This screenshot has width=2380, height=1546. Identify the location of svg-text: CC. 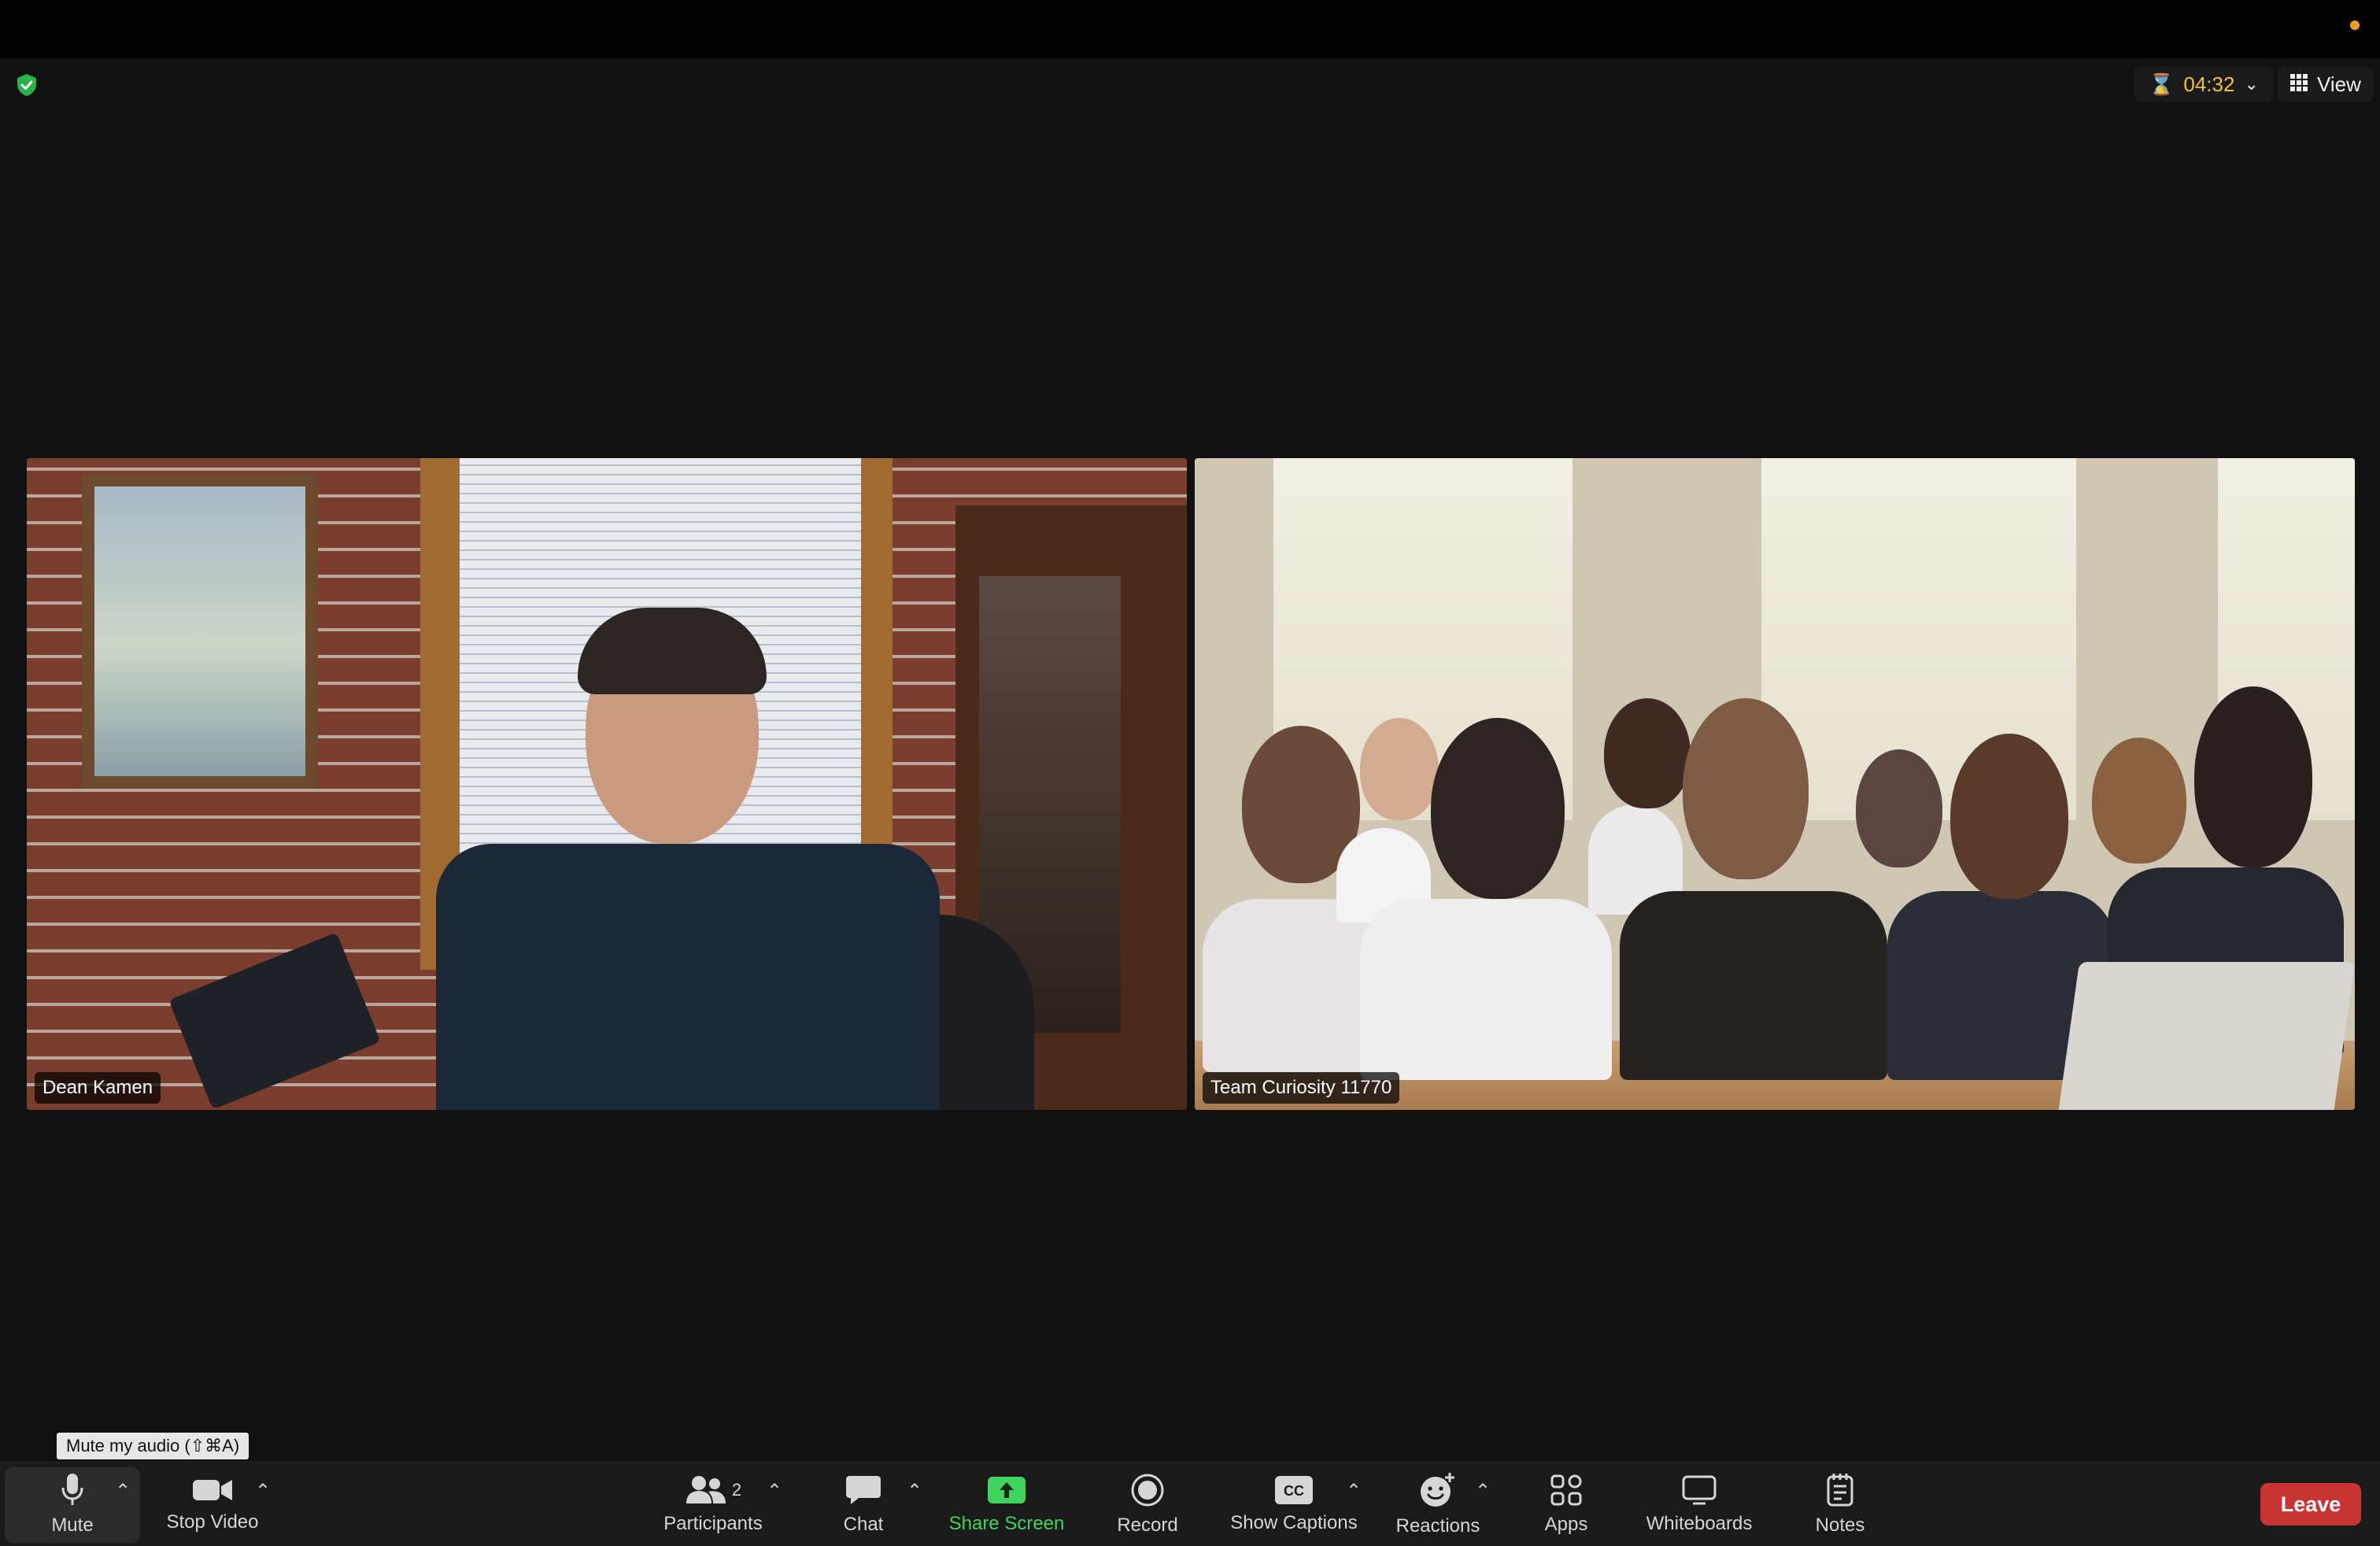
(1294, 1491).